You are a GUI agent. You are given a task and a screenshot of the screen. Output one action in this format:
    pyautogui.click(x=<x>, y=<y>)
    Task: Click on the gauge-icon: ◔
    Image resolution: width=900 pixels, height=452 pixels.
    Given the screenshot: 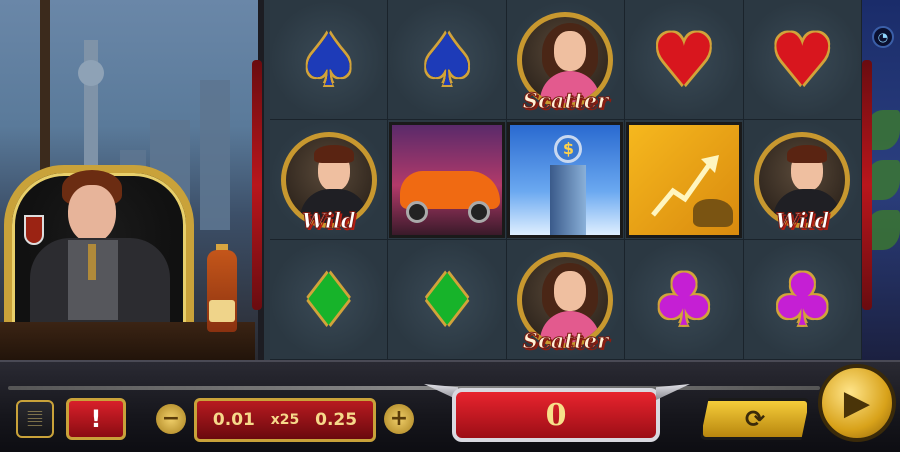 What is the action you would take?
    pyautogui.click(x=883, y=37)
    